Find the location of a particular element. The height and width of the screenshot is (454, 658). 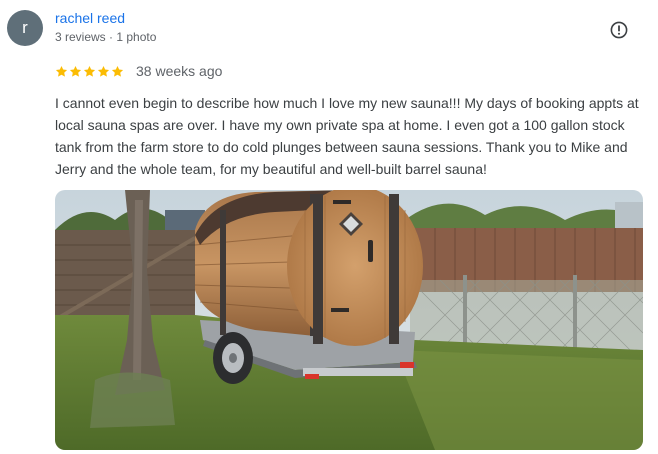

report-flag-icon is located at coordinates (619, 30).